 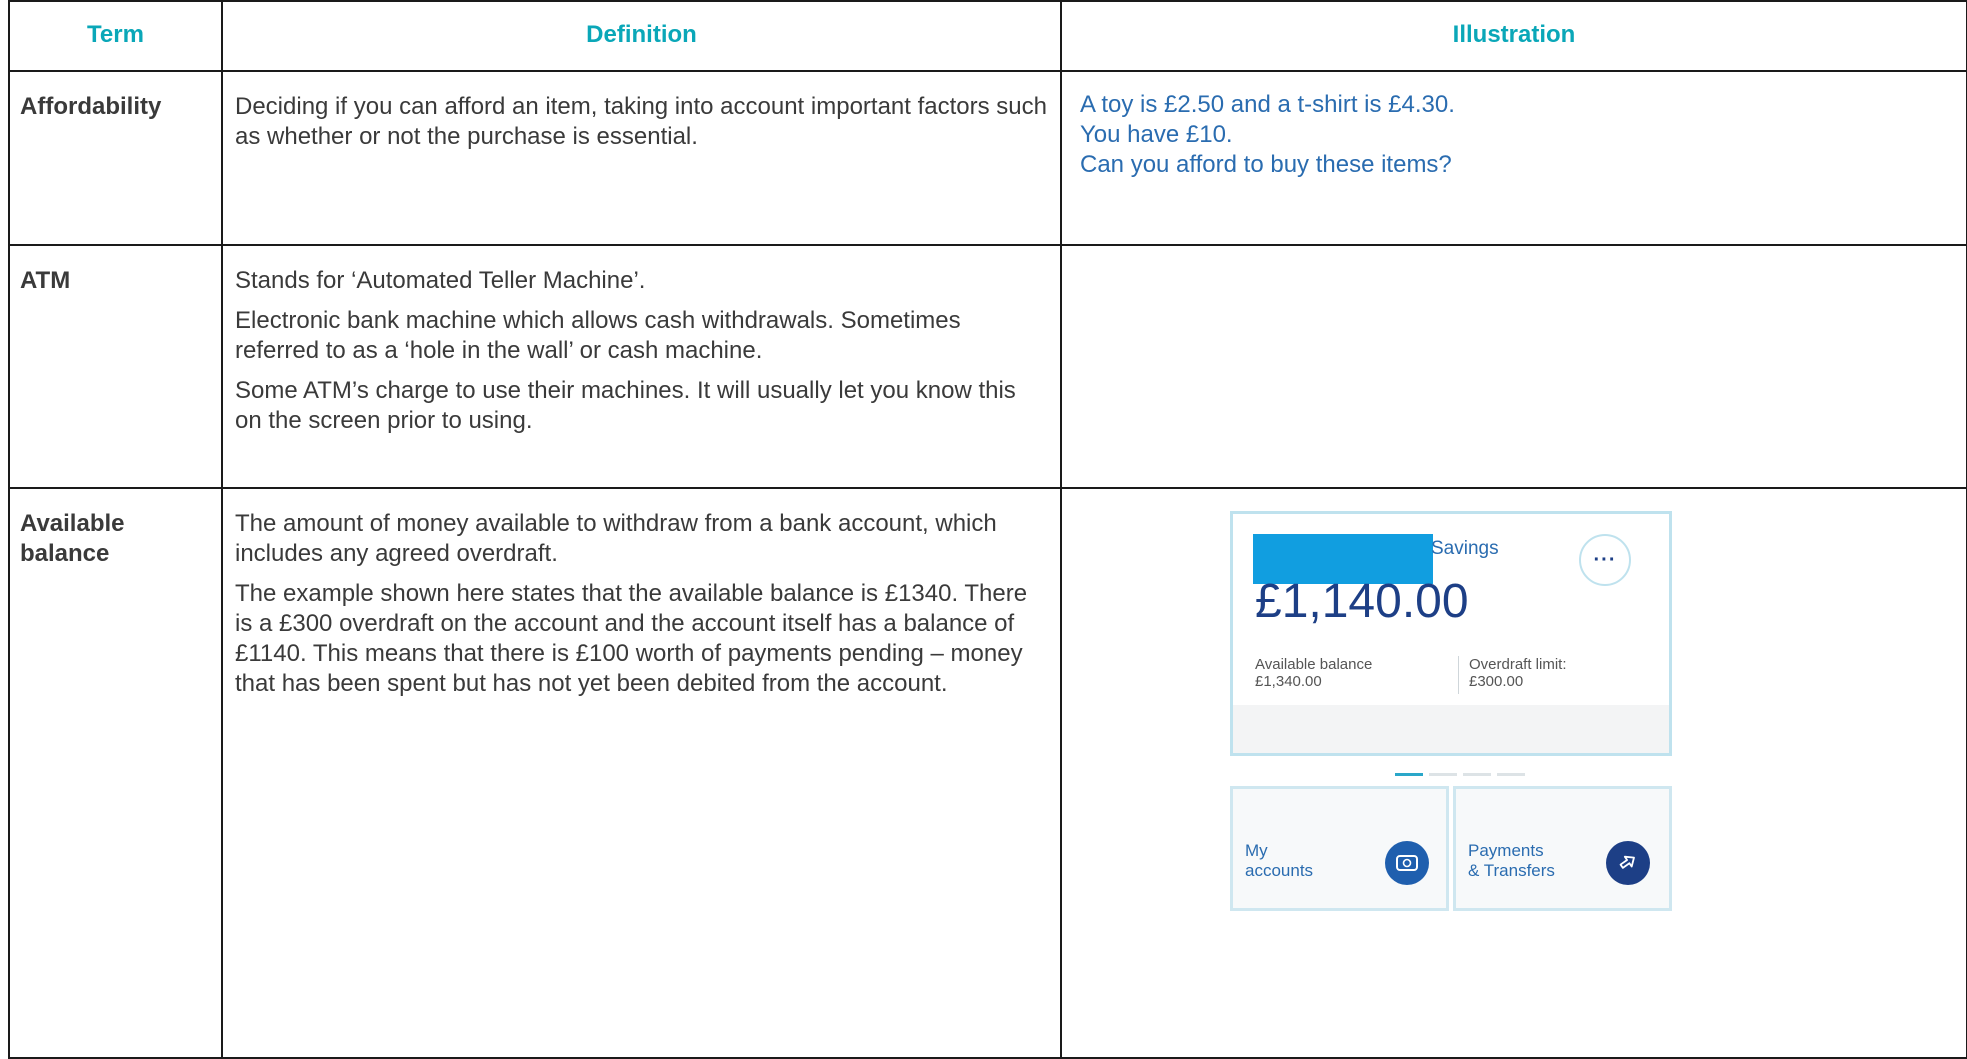 What do you see at coordinates (1513, 366) in the screenshot?
I see `illustration-cell-empty` at bounding box center [1513, 366].